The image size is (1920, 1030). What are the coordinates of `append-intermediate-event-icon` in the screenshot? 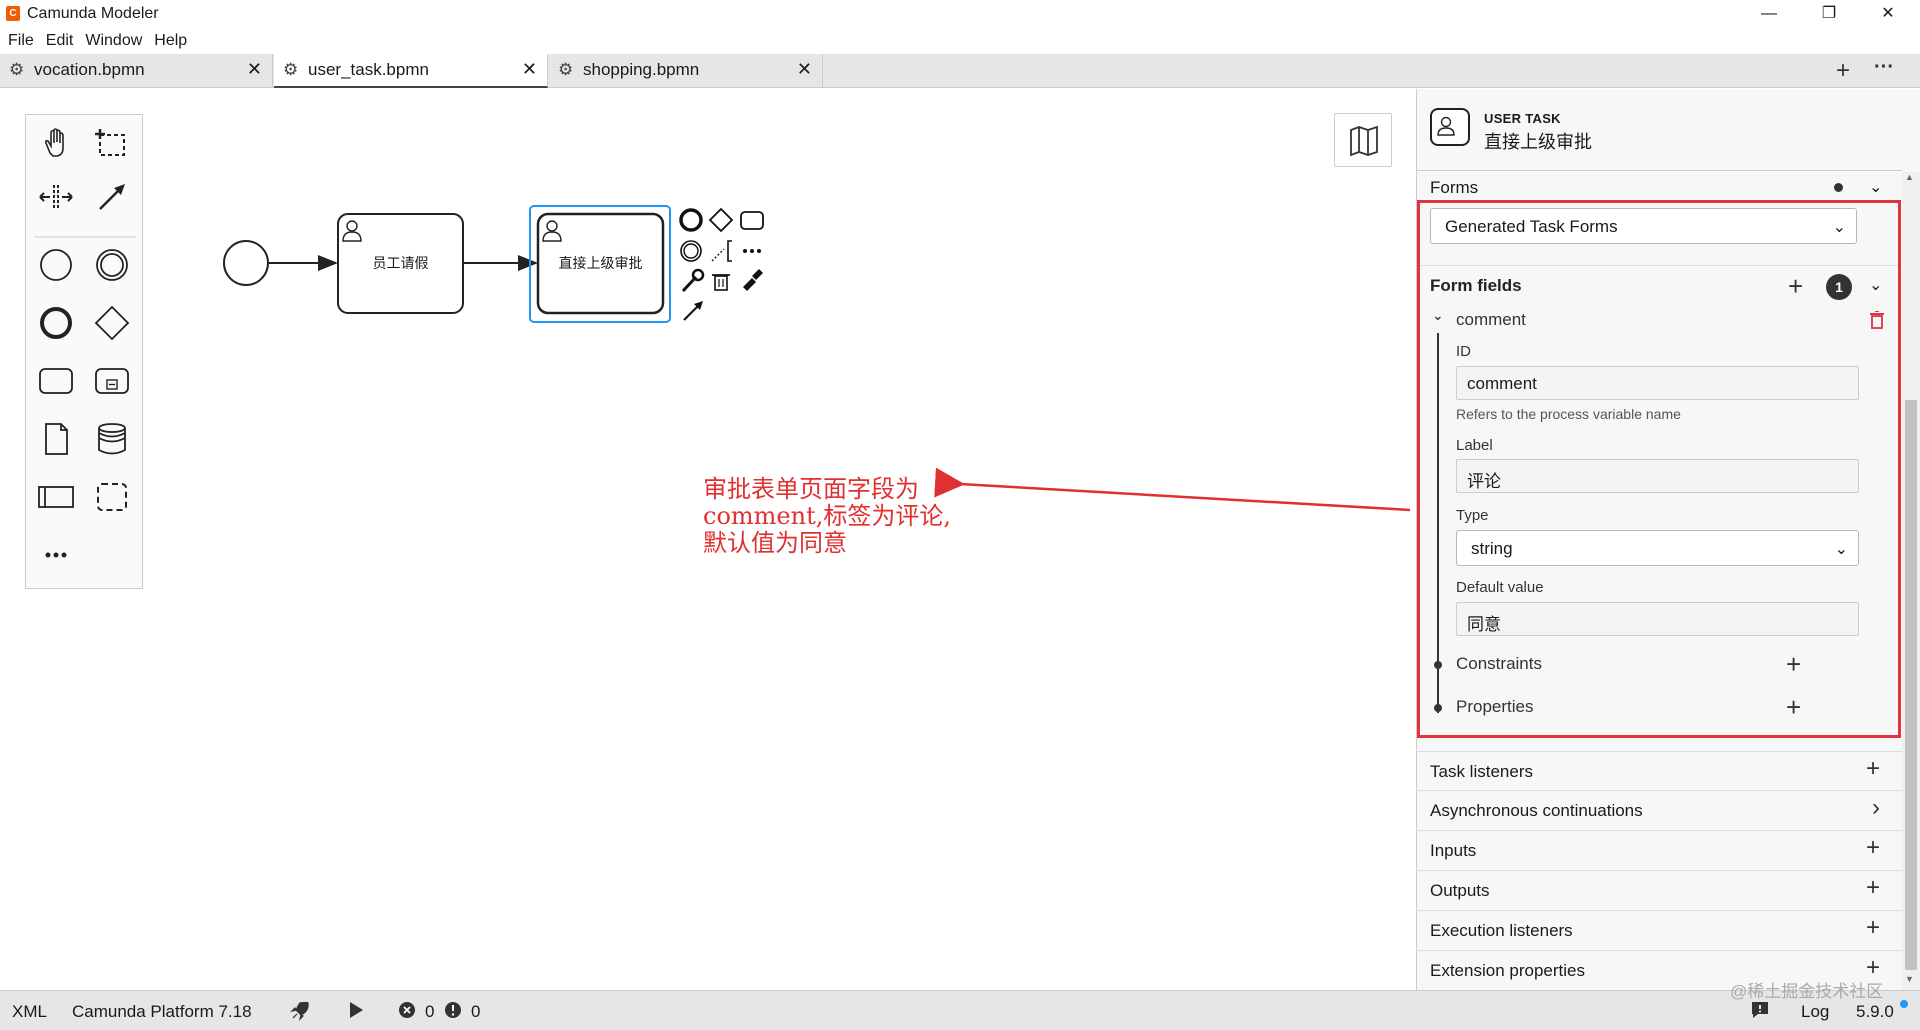 It's located at (691, 251).